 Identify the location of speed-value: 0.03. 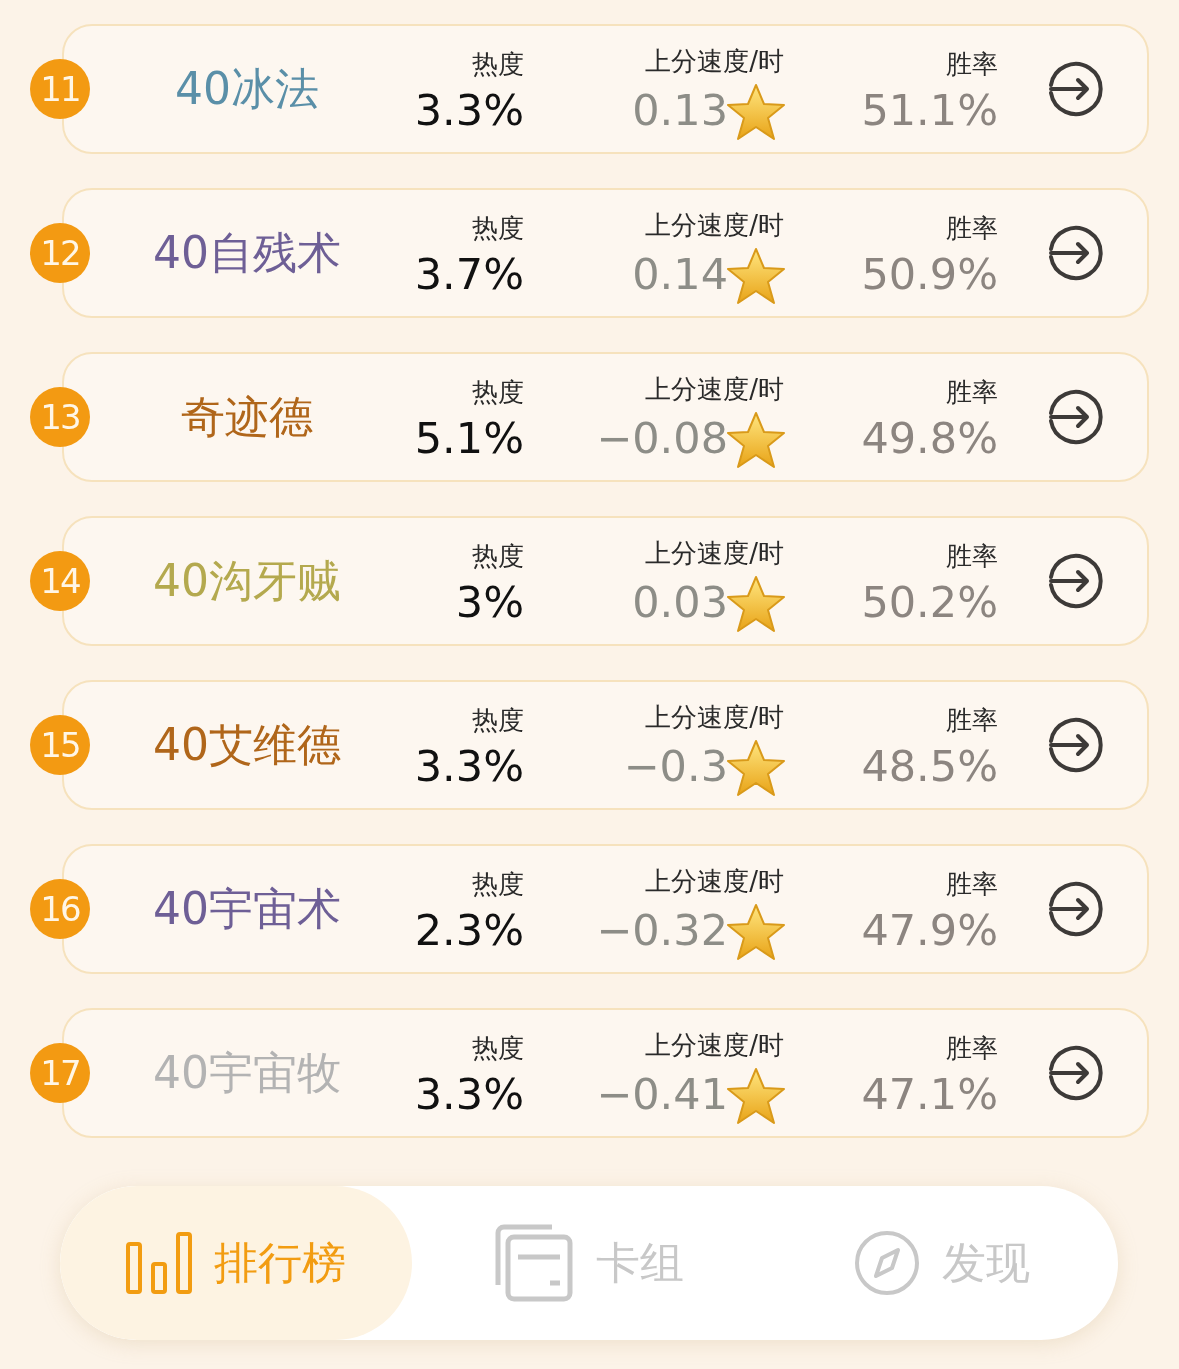
(680, 602).